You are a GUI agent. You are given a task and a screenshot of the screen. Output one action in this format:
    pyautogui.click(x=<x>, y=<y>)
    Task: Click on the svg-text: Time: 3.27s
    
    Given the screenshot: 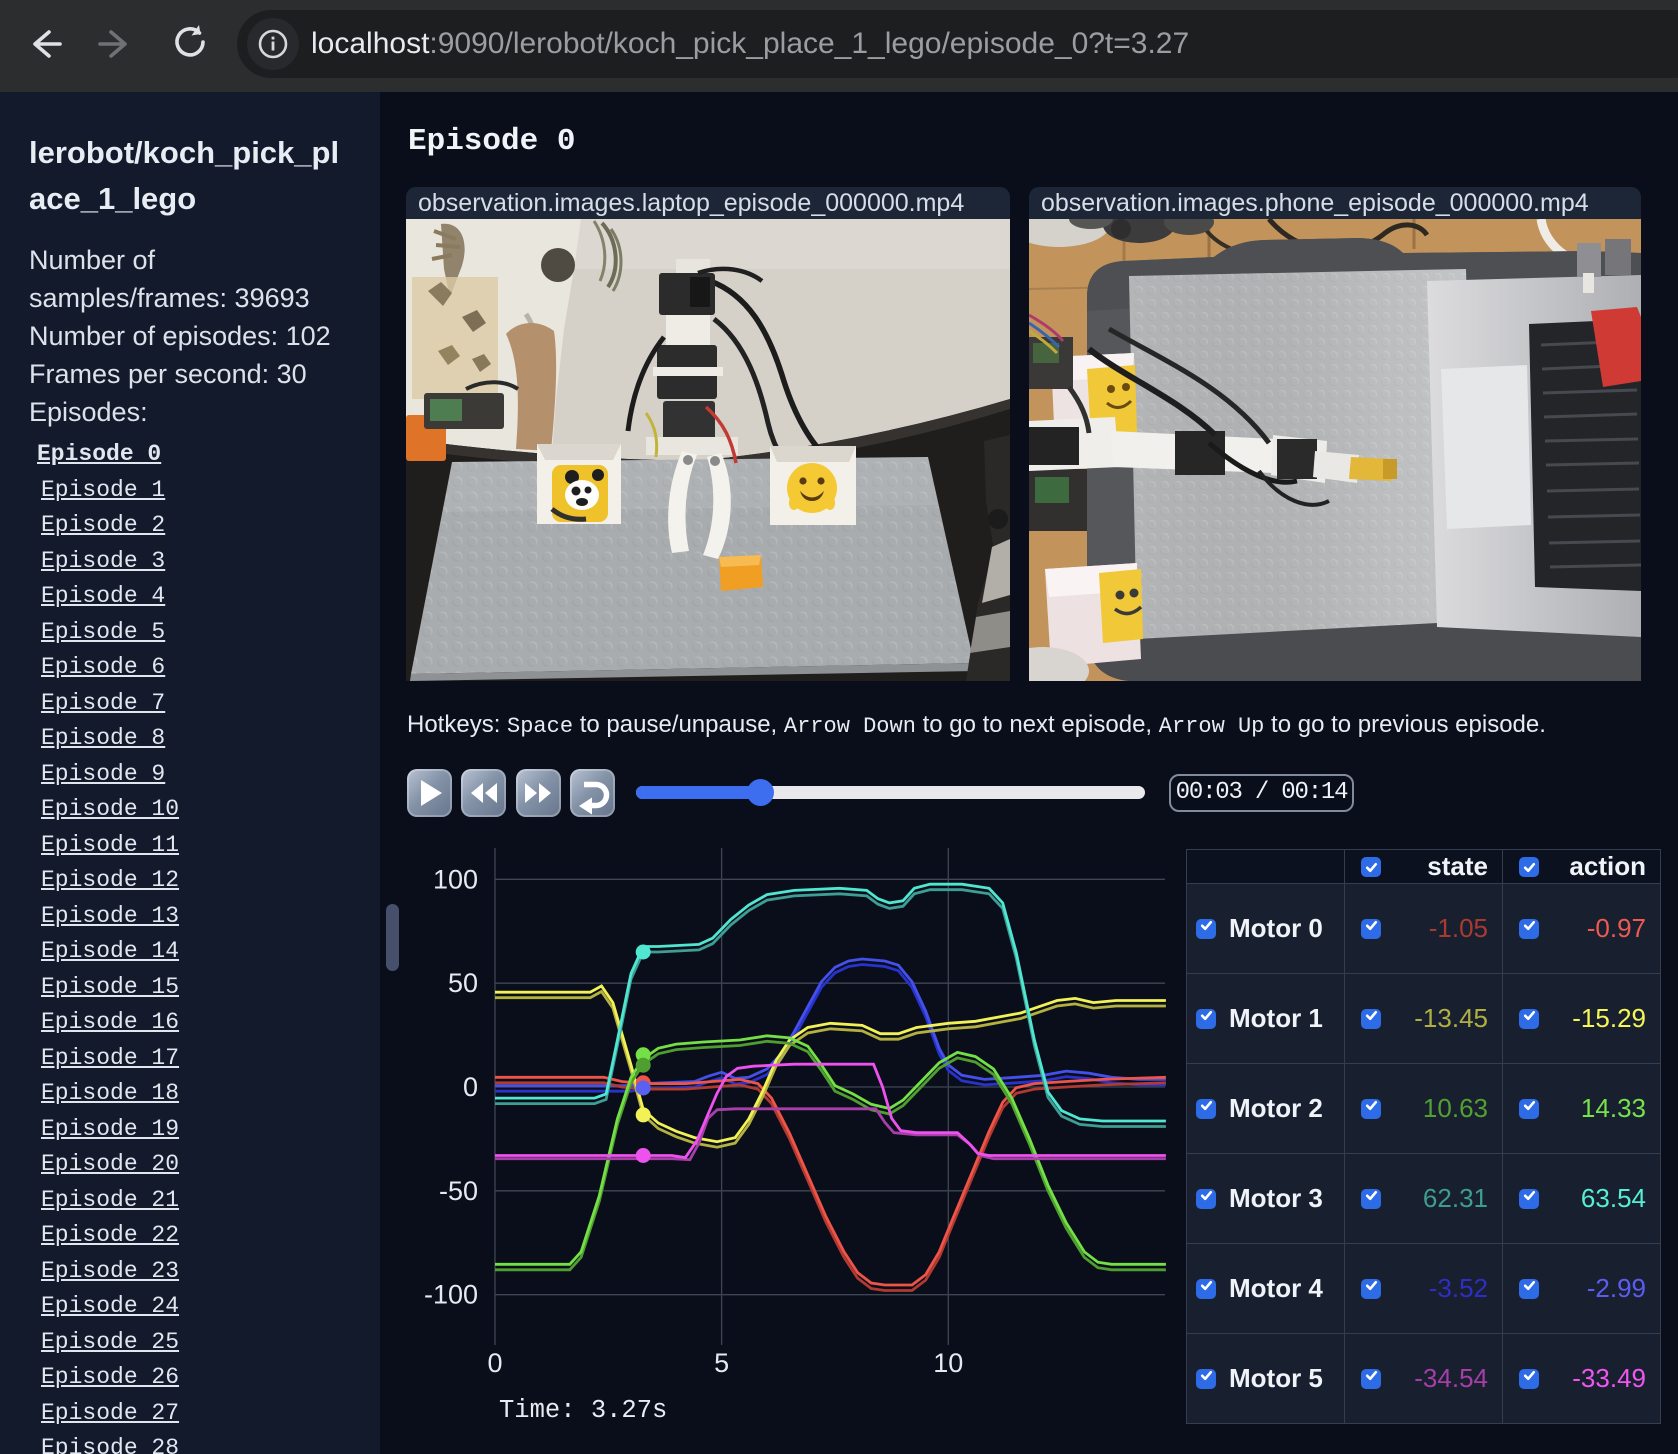 What is the action you would take?
    pyautogui.click(x=583, y=1410)
    